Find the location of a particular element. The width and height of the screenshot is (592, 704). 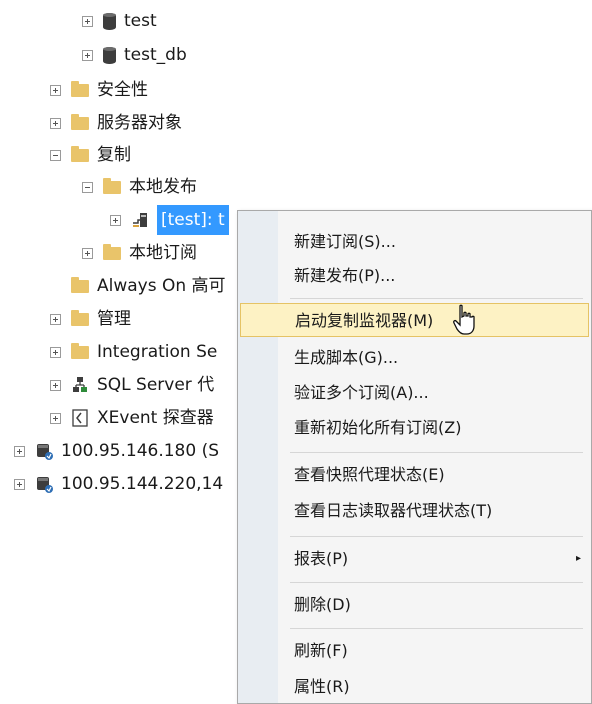

tree-node-label: Integration Se is located at coordinates (157, 352).